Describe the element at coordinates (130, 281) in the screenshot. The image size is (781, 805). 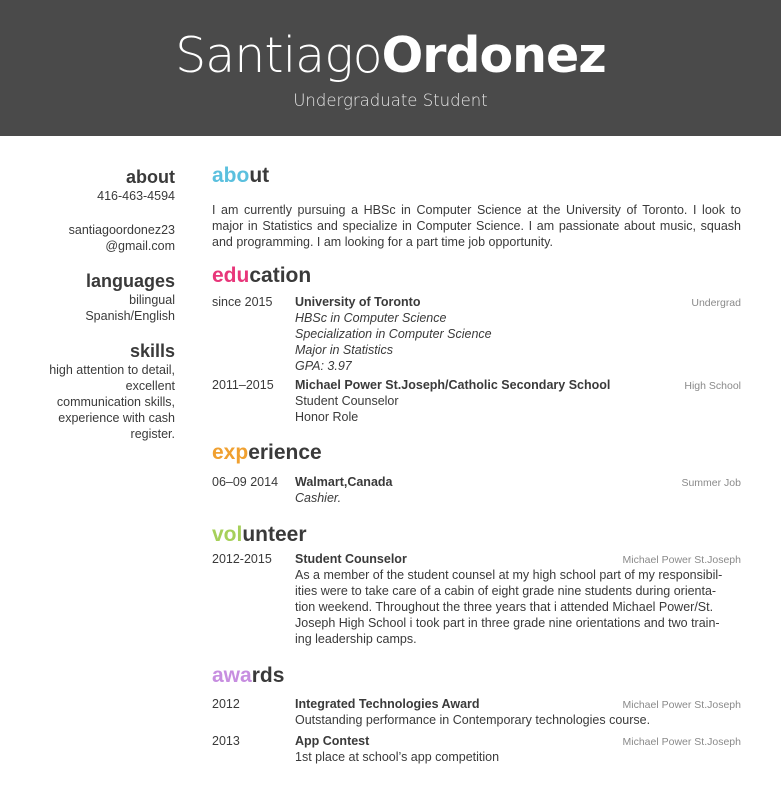
I see `sidebar-languages-heading: languages` at that location.